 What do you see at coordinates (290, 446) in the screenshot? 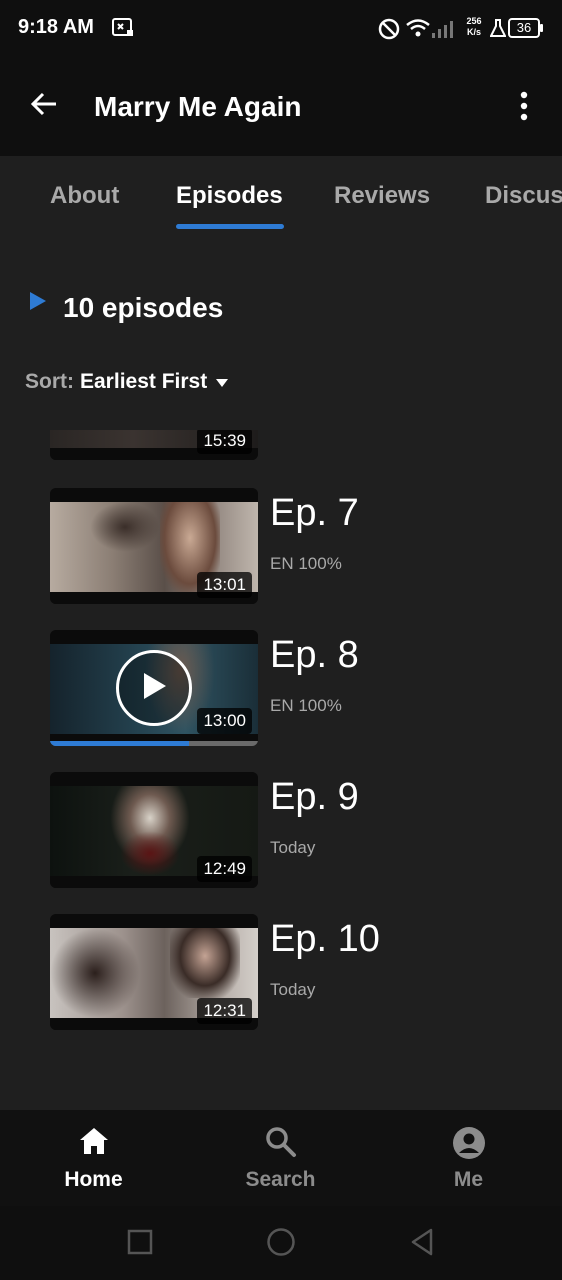
I see `episode-item: 15:39` at bounding box center [290, 446].